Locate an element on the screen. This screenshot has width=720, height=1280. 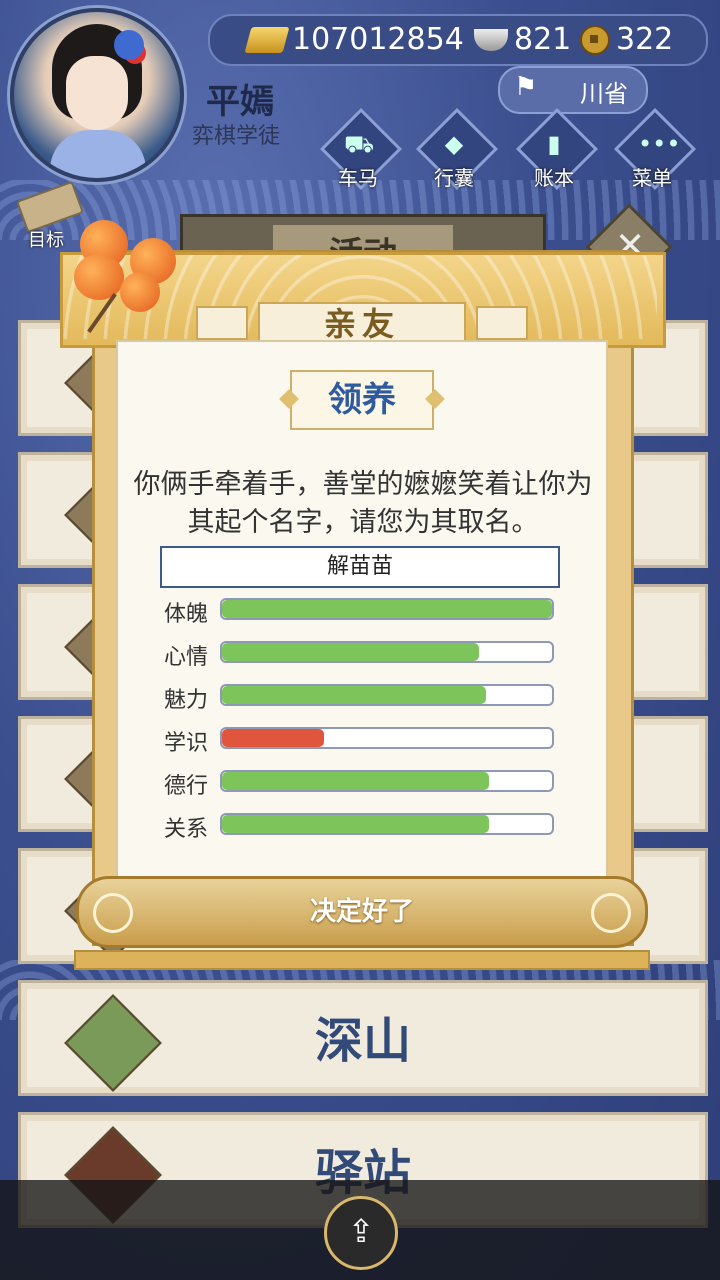
gold-amount: 107012854 is located at coordinates (378, 39).